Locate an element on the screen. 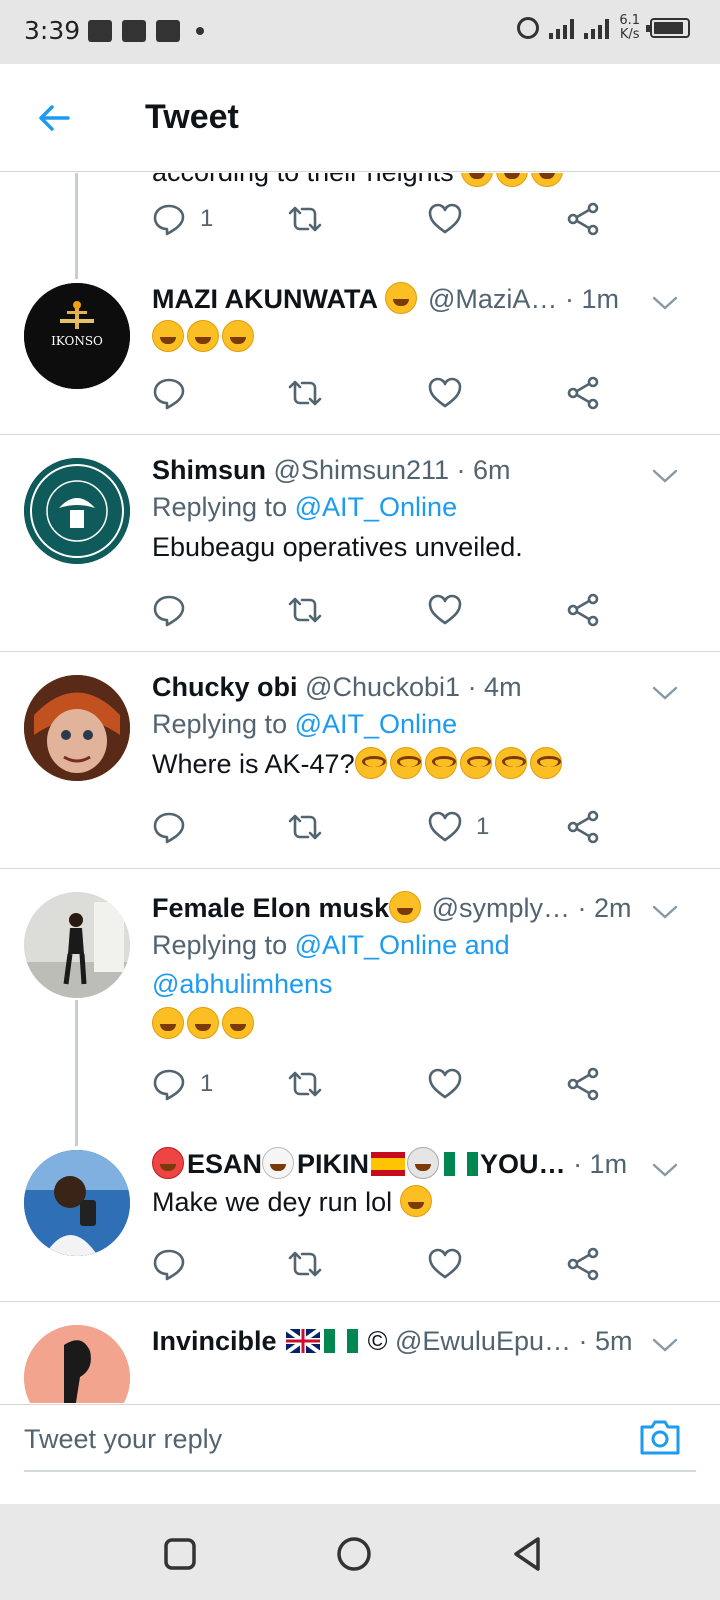 This screenshot has height=1600, width=720. tweet-body: ESAN PIKIN YOU… · 1m Make we dey run lol is located at coordinates (426, 1184).